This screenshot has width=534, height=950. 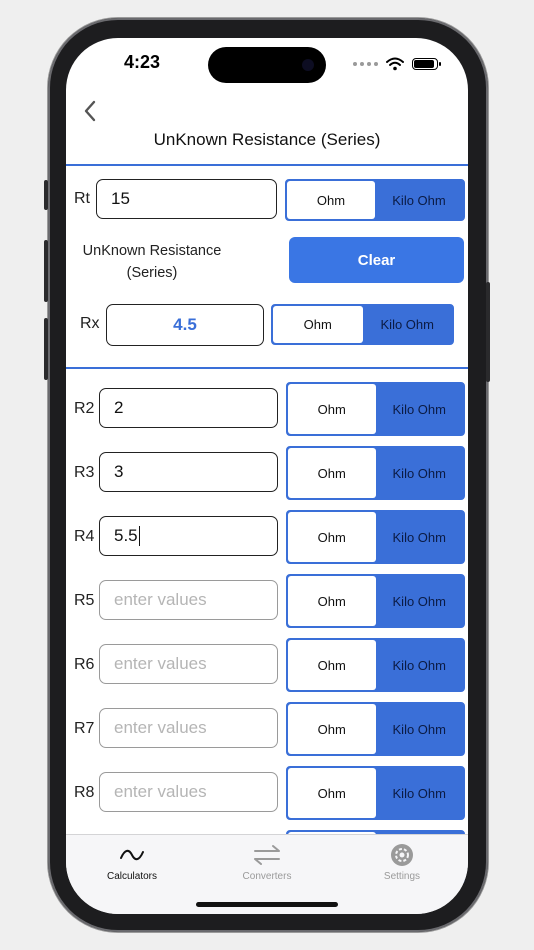 I want to click on text-cursor, so click(x=139, y=536).